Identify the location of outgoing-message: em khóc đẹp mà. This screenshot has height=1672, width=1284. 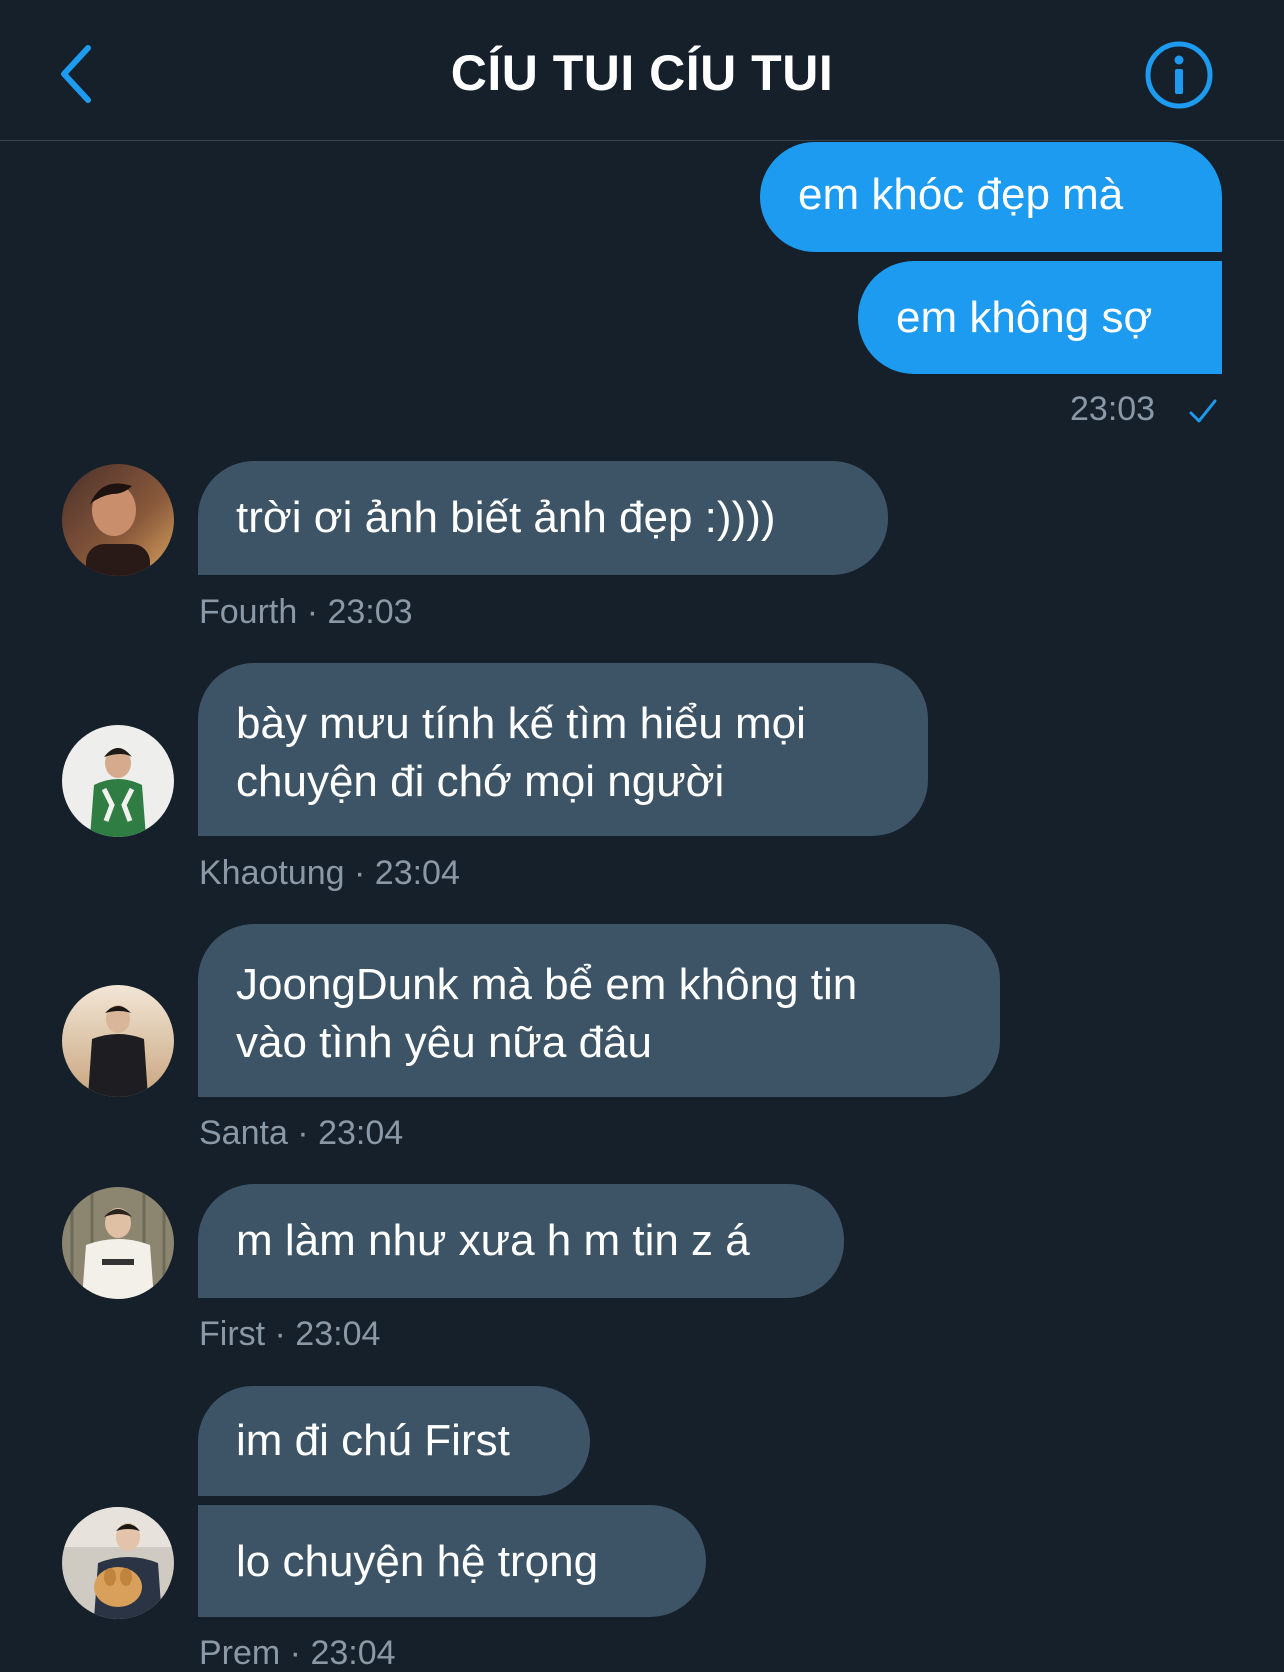
(991, 197).